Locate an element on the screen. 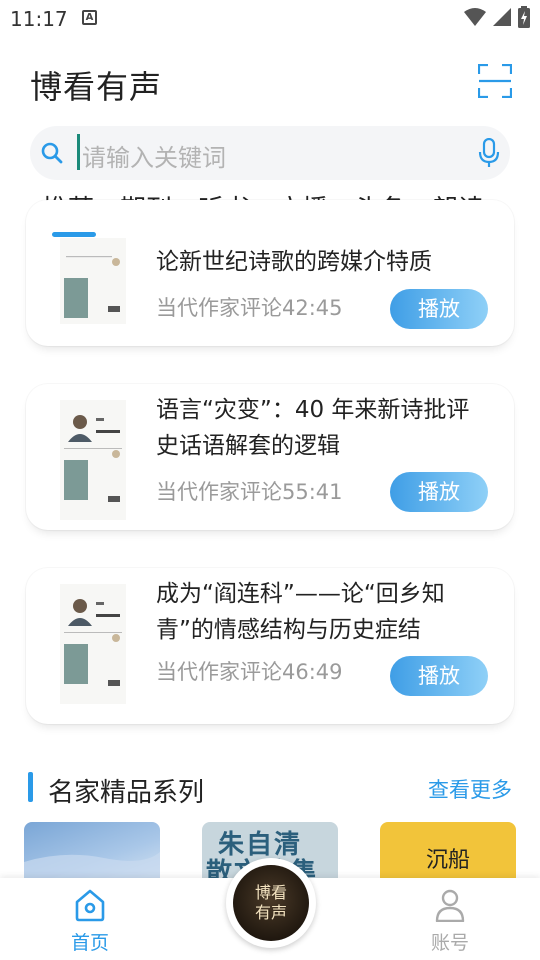 Image resolution: width=540 pixels, height=960 pixels. episode-meta: 当代作家评论42:45 is located at coordinates (249, 307).